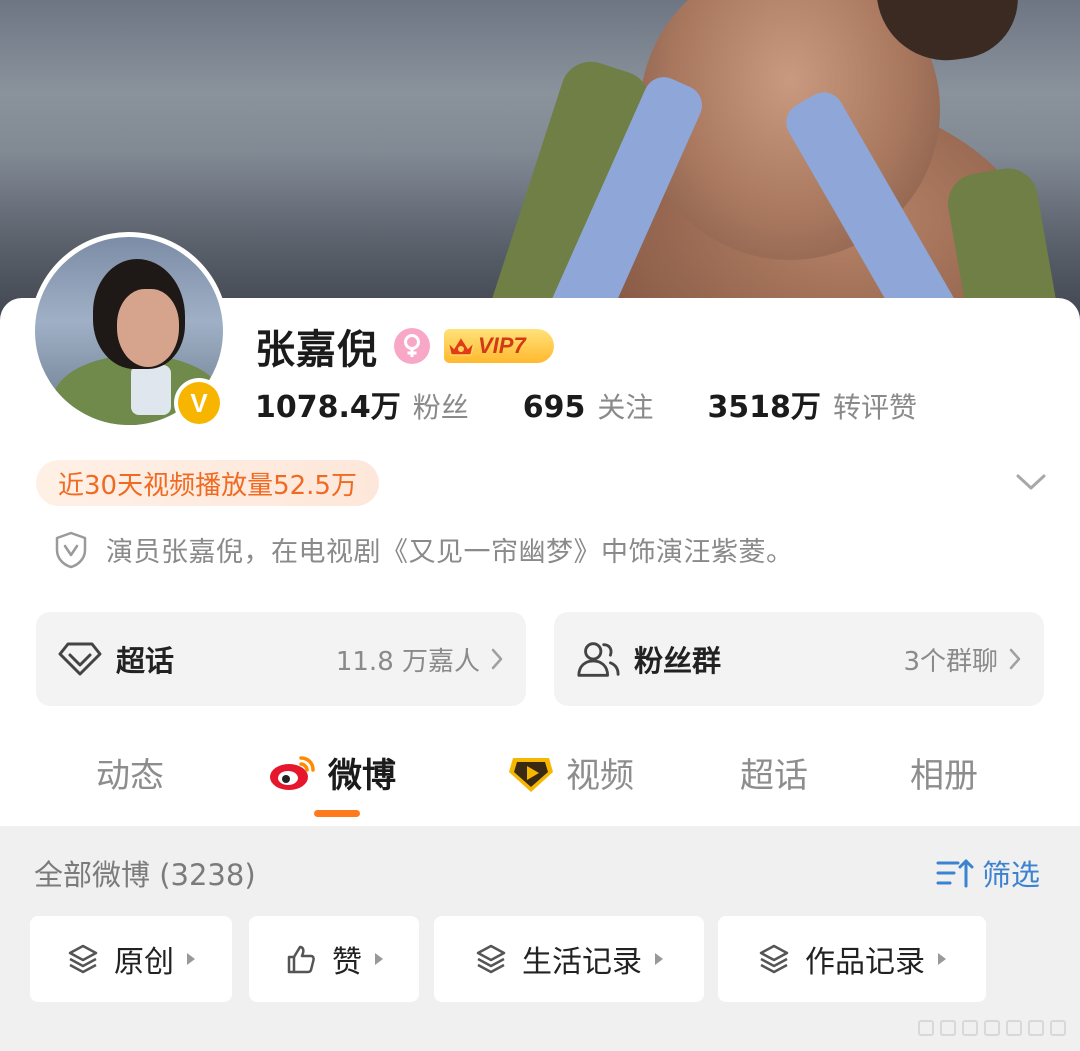 The image size is (1080, 1051). I want to click on stat-label: 转评赞, so click(874, 407).